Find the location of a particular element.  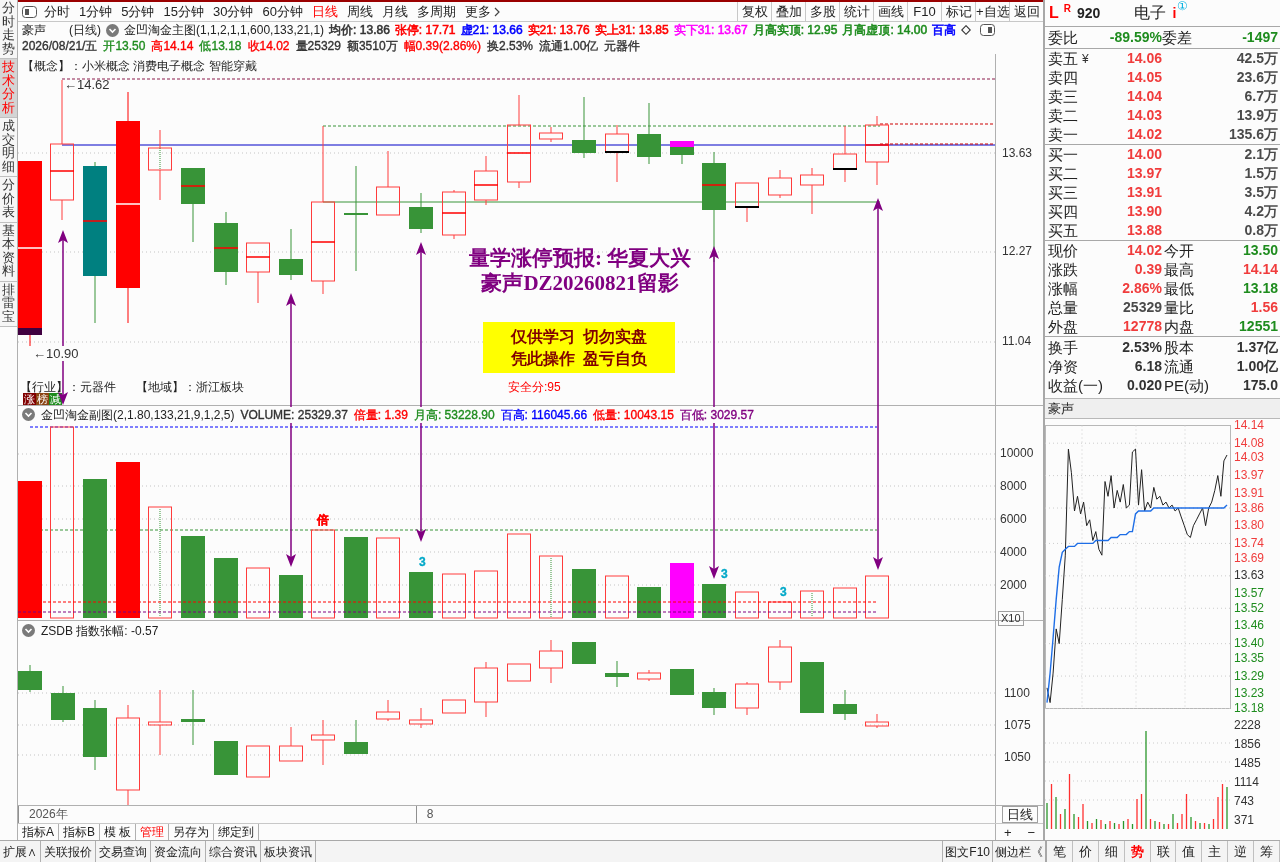

status-link: 资金流向 is located at coordinates (178, 851).